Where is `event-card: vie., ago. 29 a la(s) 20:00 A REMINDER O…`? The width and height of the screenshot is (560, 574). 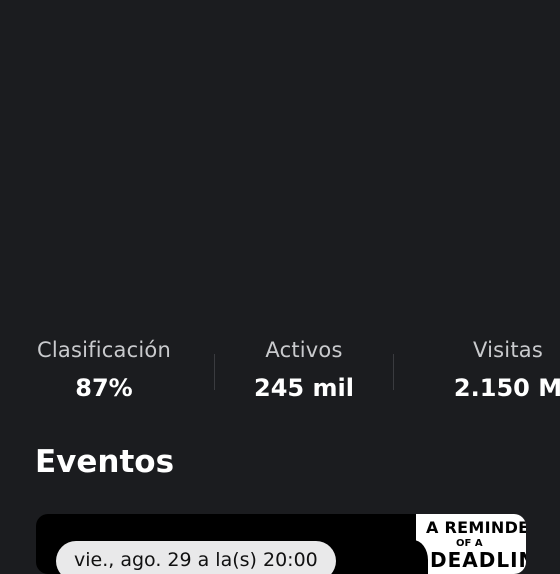
event-card: vie., ago. 29 a la(s) 20:00 A REMINDER O… is located at coordinates (281, 544).